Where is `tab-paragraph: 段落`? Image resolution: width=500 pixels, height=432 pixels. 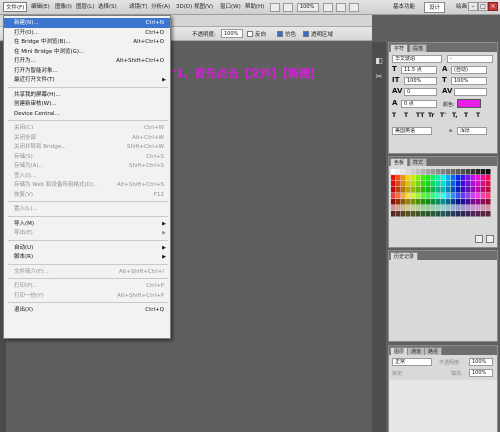
tab-paragraph: 段落 is located at coordinates (418, 48).